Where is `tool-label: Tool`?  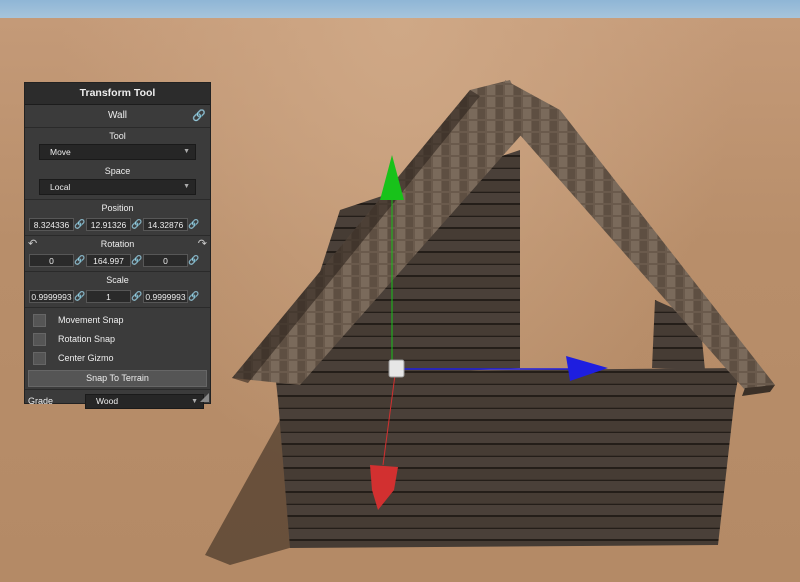 tool-label: Tool is located at coordinates (117, 136).